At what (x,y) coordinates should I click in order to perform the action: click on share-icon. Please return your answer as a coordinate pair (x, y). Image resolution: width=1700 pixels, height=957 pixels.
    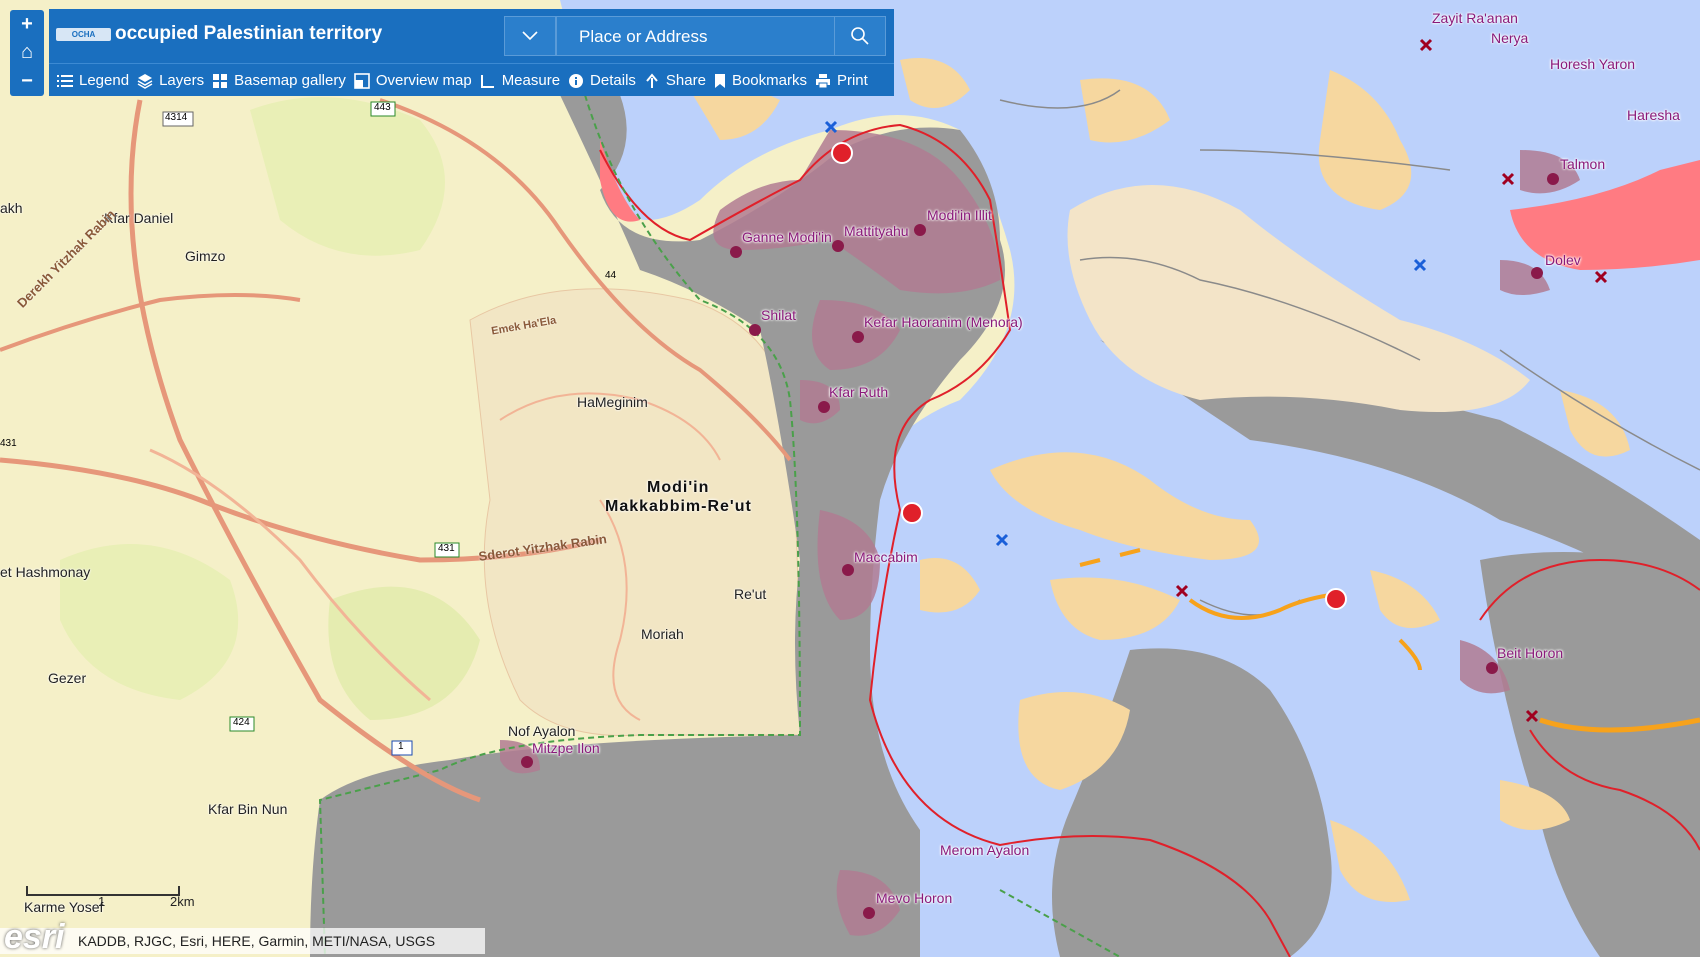
    Looking at the image, I should click on (652, 80).